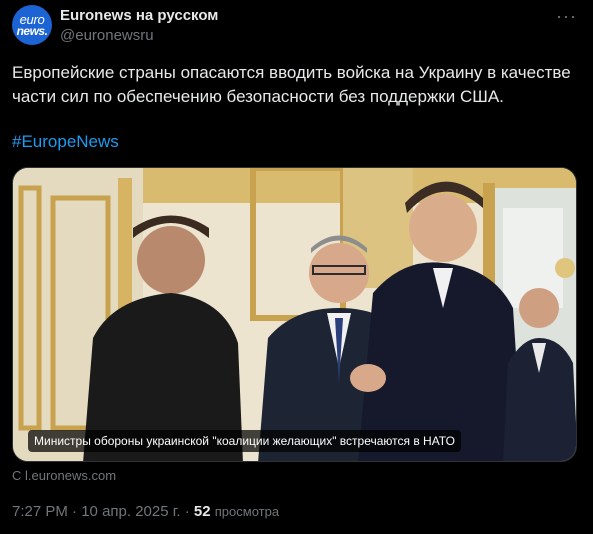 Image resolution: width=593 pixels, height=534 pixels. I want to click on card-source: С l.euronews.com, so click(64, 475).